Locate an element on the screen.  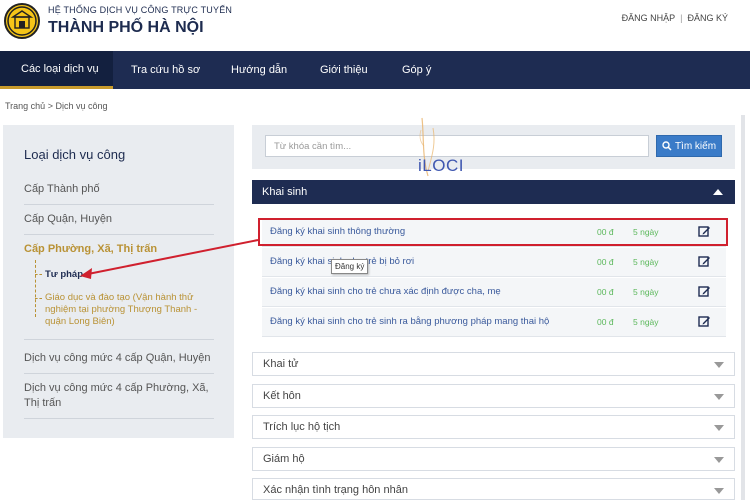
category-marriage: Kết hôn is located at coordinates (493, 396).